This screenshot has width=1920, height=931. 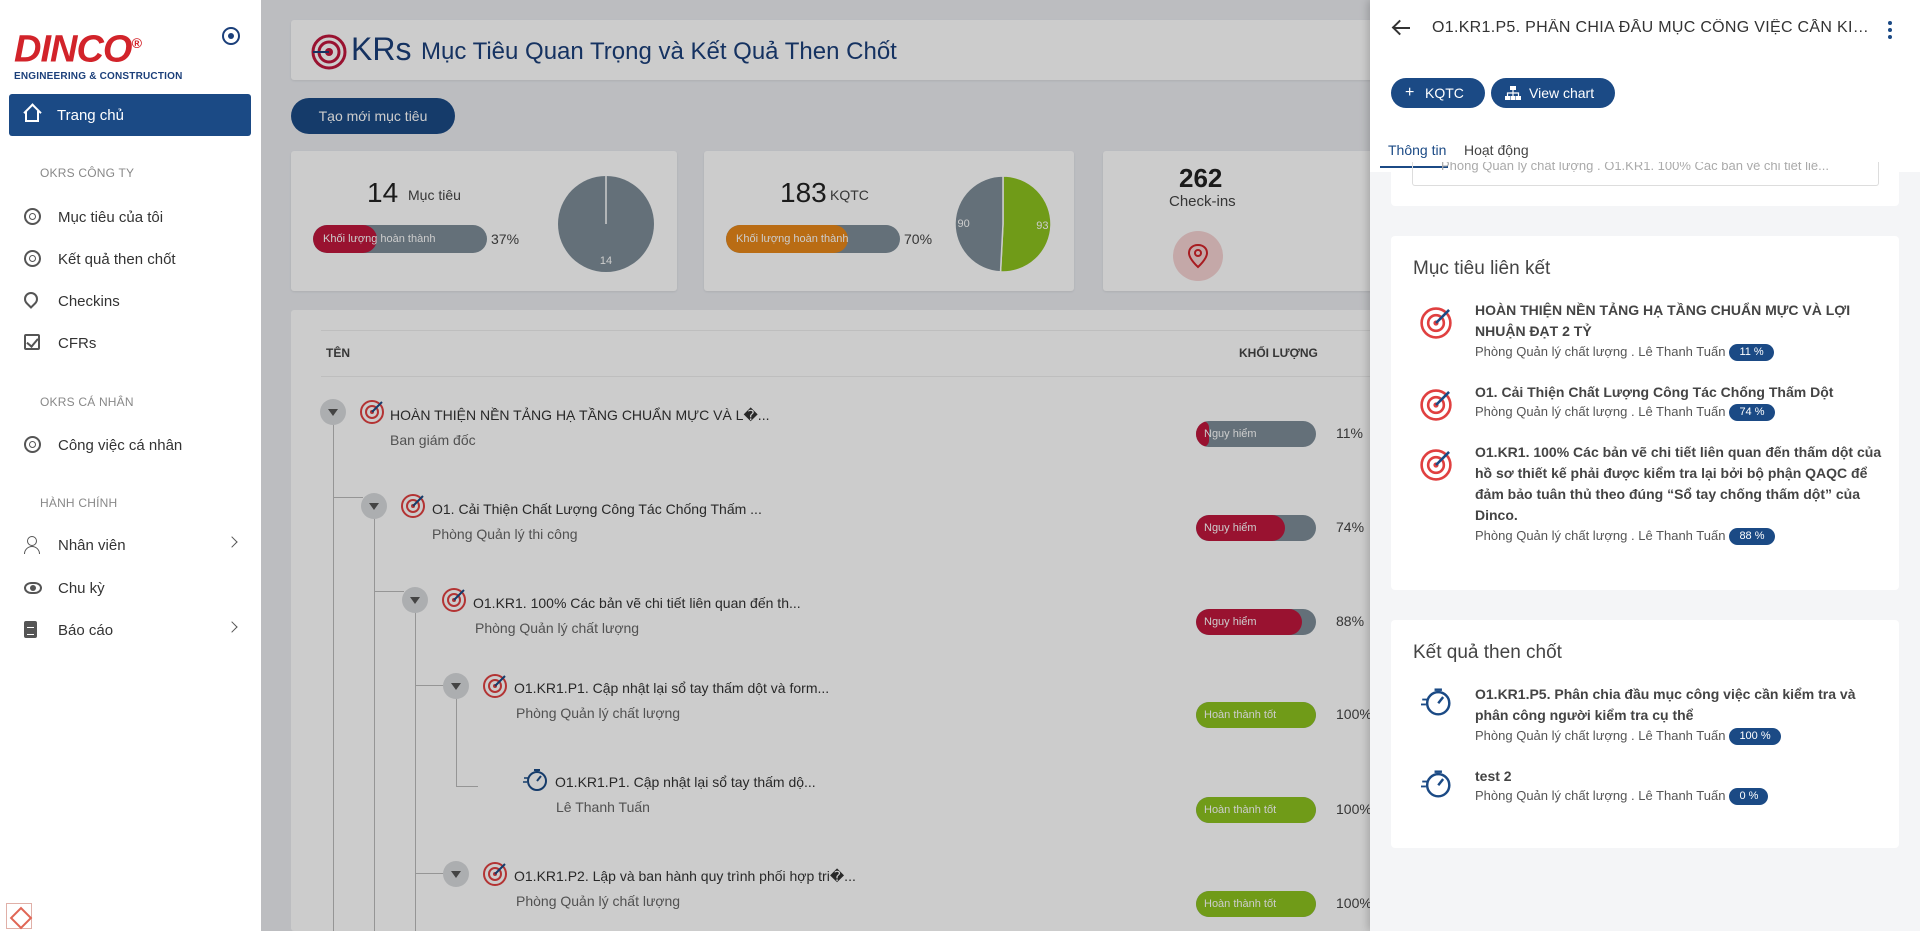 What do you see at coordinates (92, 545) in the screenshot?
I see `sidebar-item-label: Nhân viên` at bounding box center [92, 545].